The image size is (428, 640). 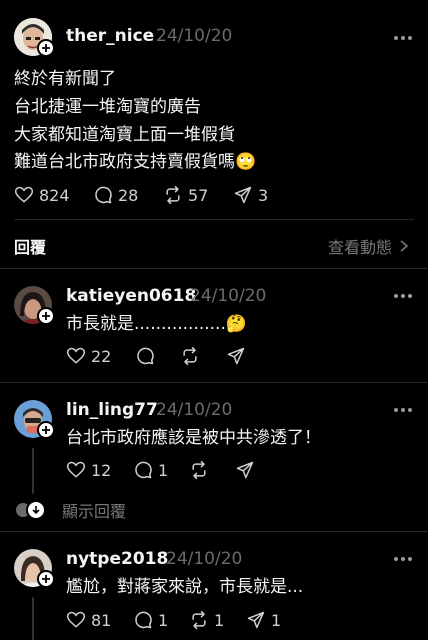 What do you see at coordinates (117, 559) in the screenshot?
I see `reply-username: nytpe2018` at bounding box center [117, 559].